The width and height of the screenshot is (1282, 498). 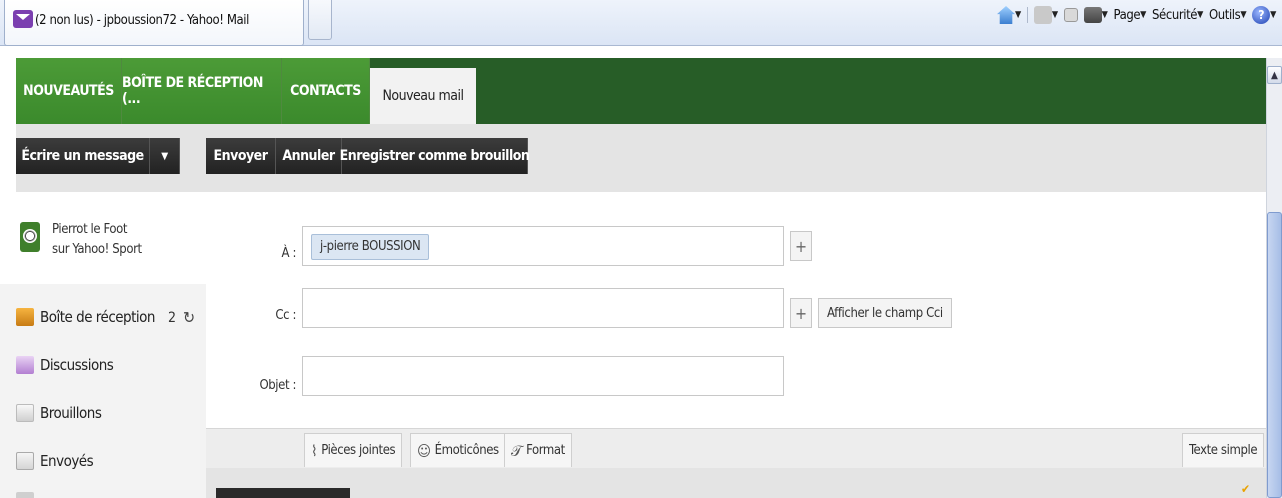 I want to click on send-button: Envoyer, so click(x=241, y=156).